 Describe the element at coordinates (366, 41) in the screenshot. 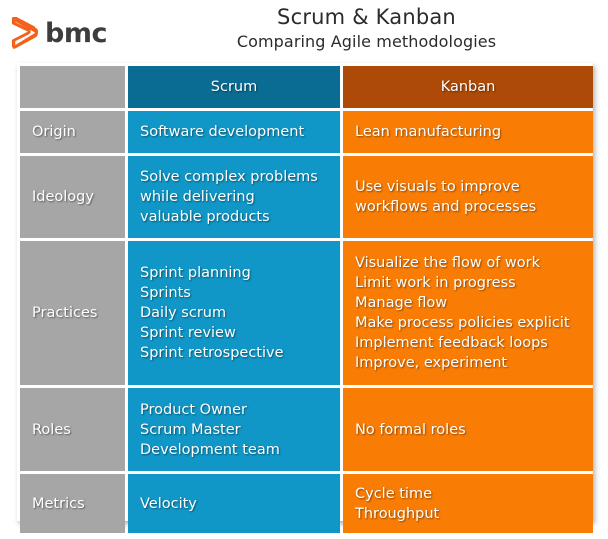

I see `page-subtitle: Comparing Agile methodologies` at that location.